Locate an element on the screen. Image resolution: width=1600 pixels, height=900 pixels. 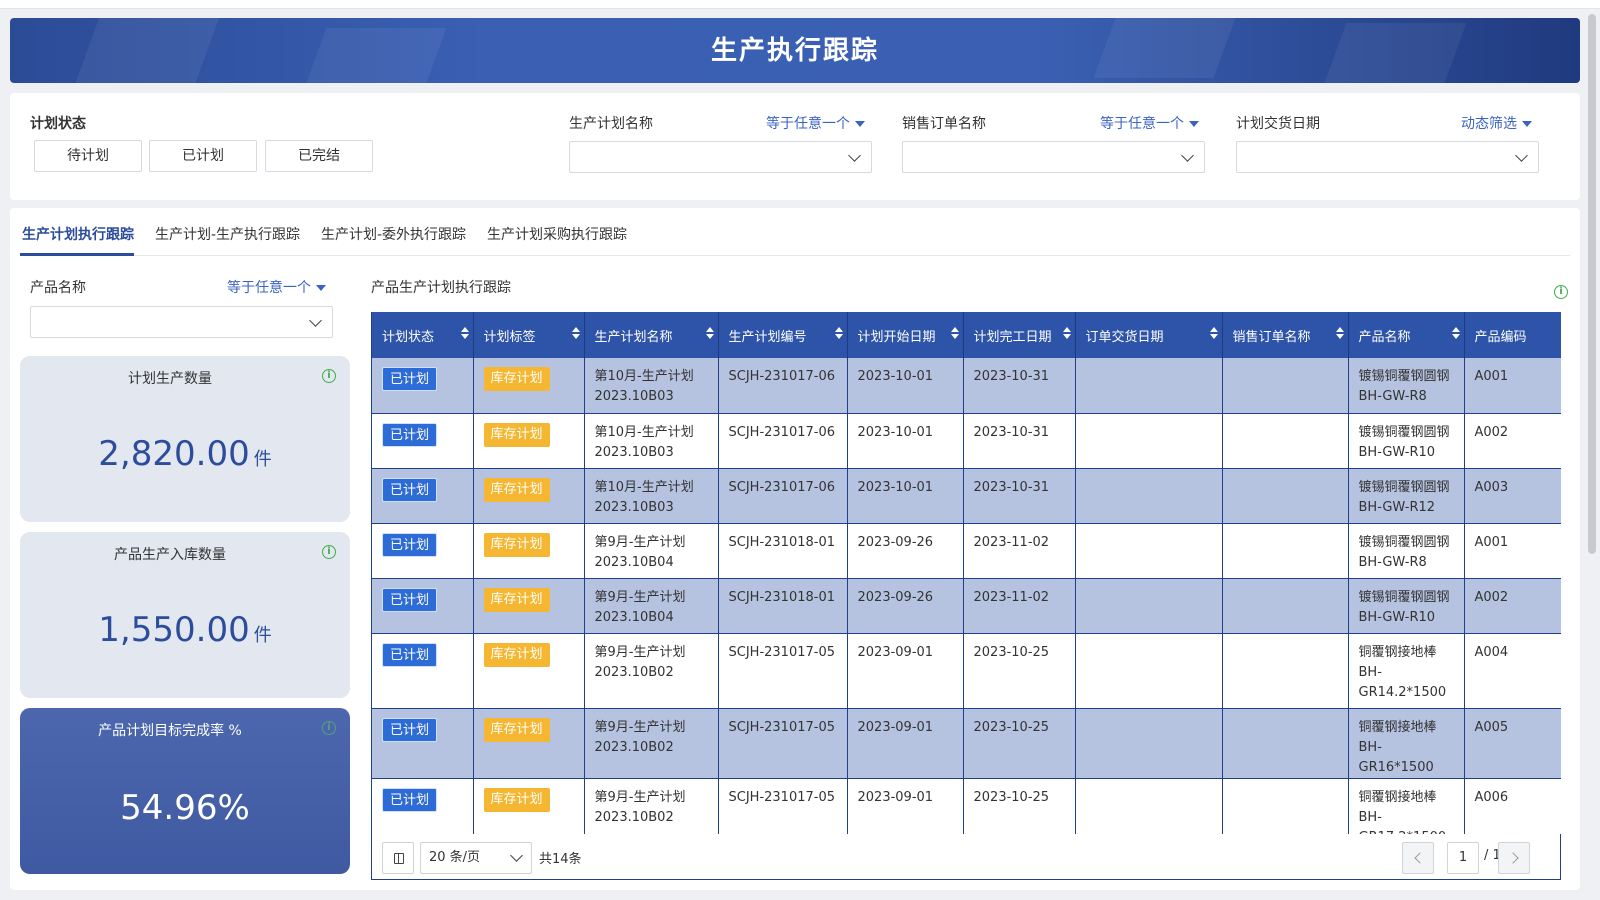
column-settings-button is located at coordinates (398, 858).